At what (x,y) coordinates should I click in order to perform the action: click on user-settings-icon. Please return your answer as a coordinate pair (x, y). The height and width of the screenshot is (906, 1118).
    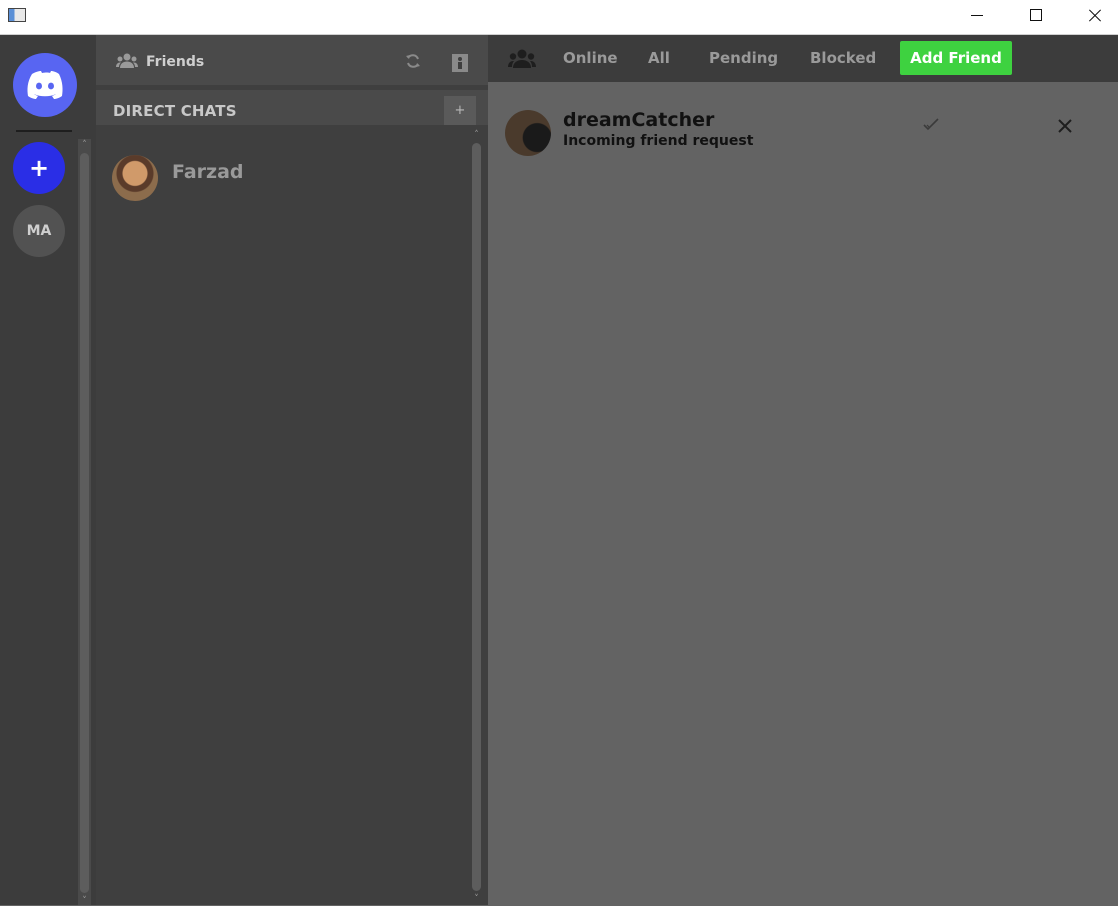
    Looking at the image, I should click on (460, 63).